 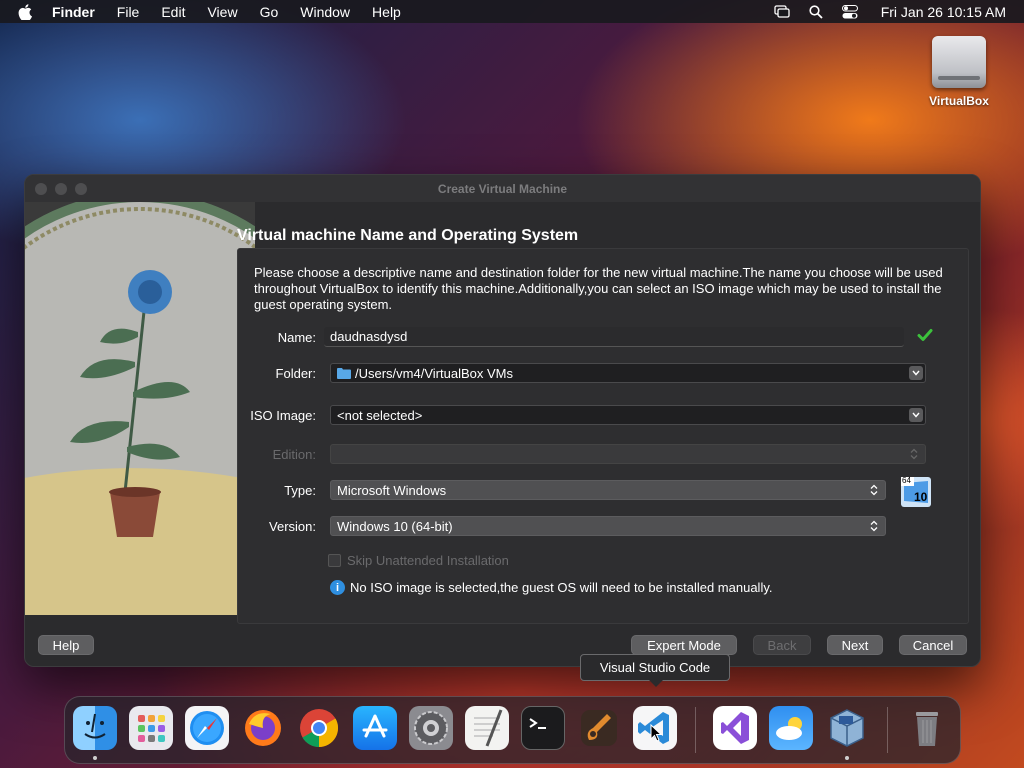 I want to click on version-select: Windows 10 (64-bit), so click(x=608, y=526).